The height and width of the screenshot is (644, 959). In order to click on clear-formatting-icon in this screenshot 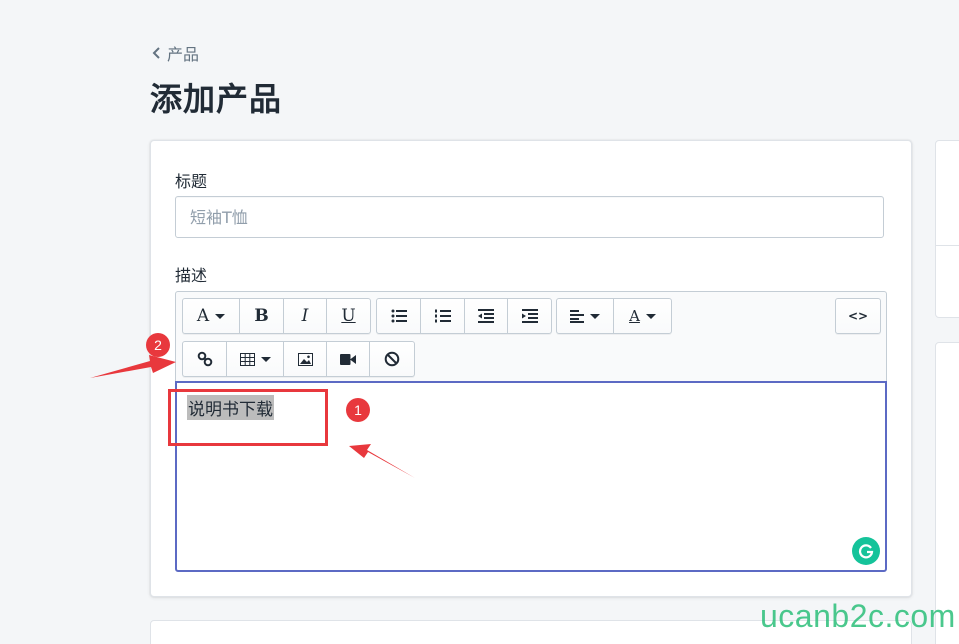, I will do `click(392, 359)`.